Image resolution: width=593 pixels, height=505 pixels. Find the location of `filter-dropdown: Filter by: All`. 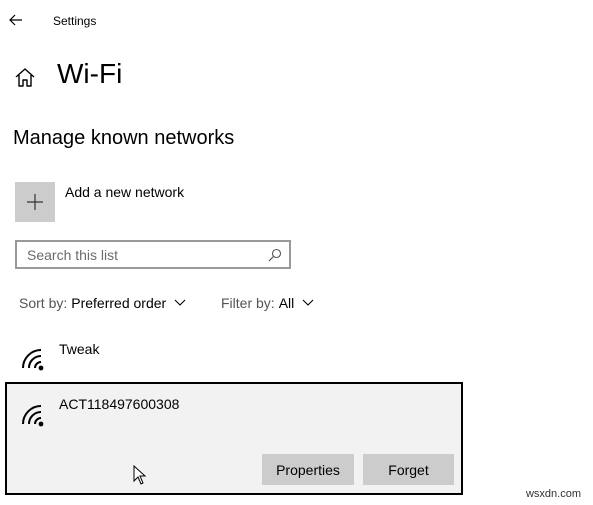

filter-dropdown: Filter by: All is located at coordinates (267, 303).